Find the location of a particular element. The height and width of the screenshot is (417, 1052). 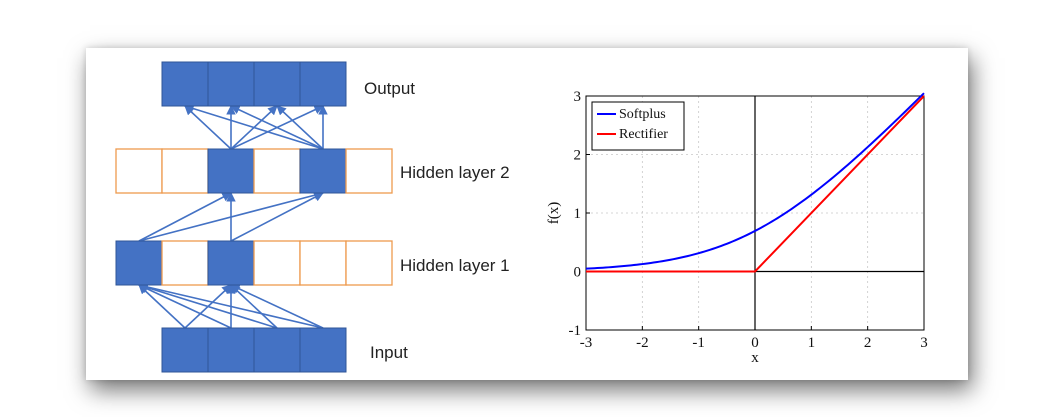

x-tick-label: 2 is located at coordinates (868, 343).